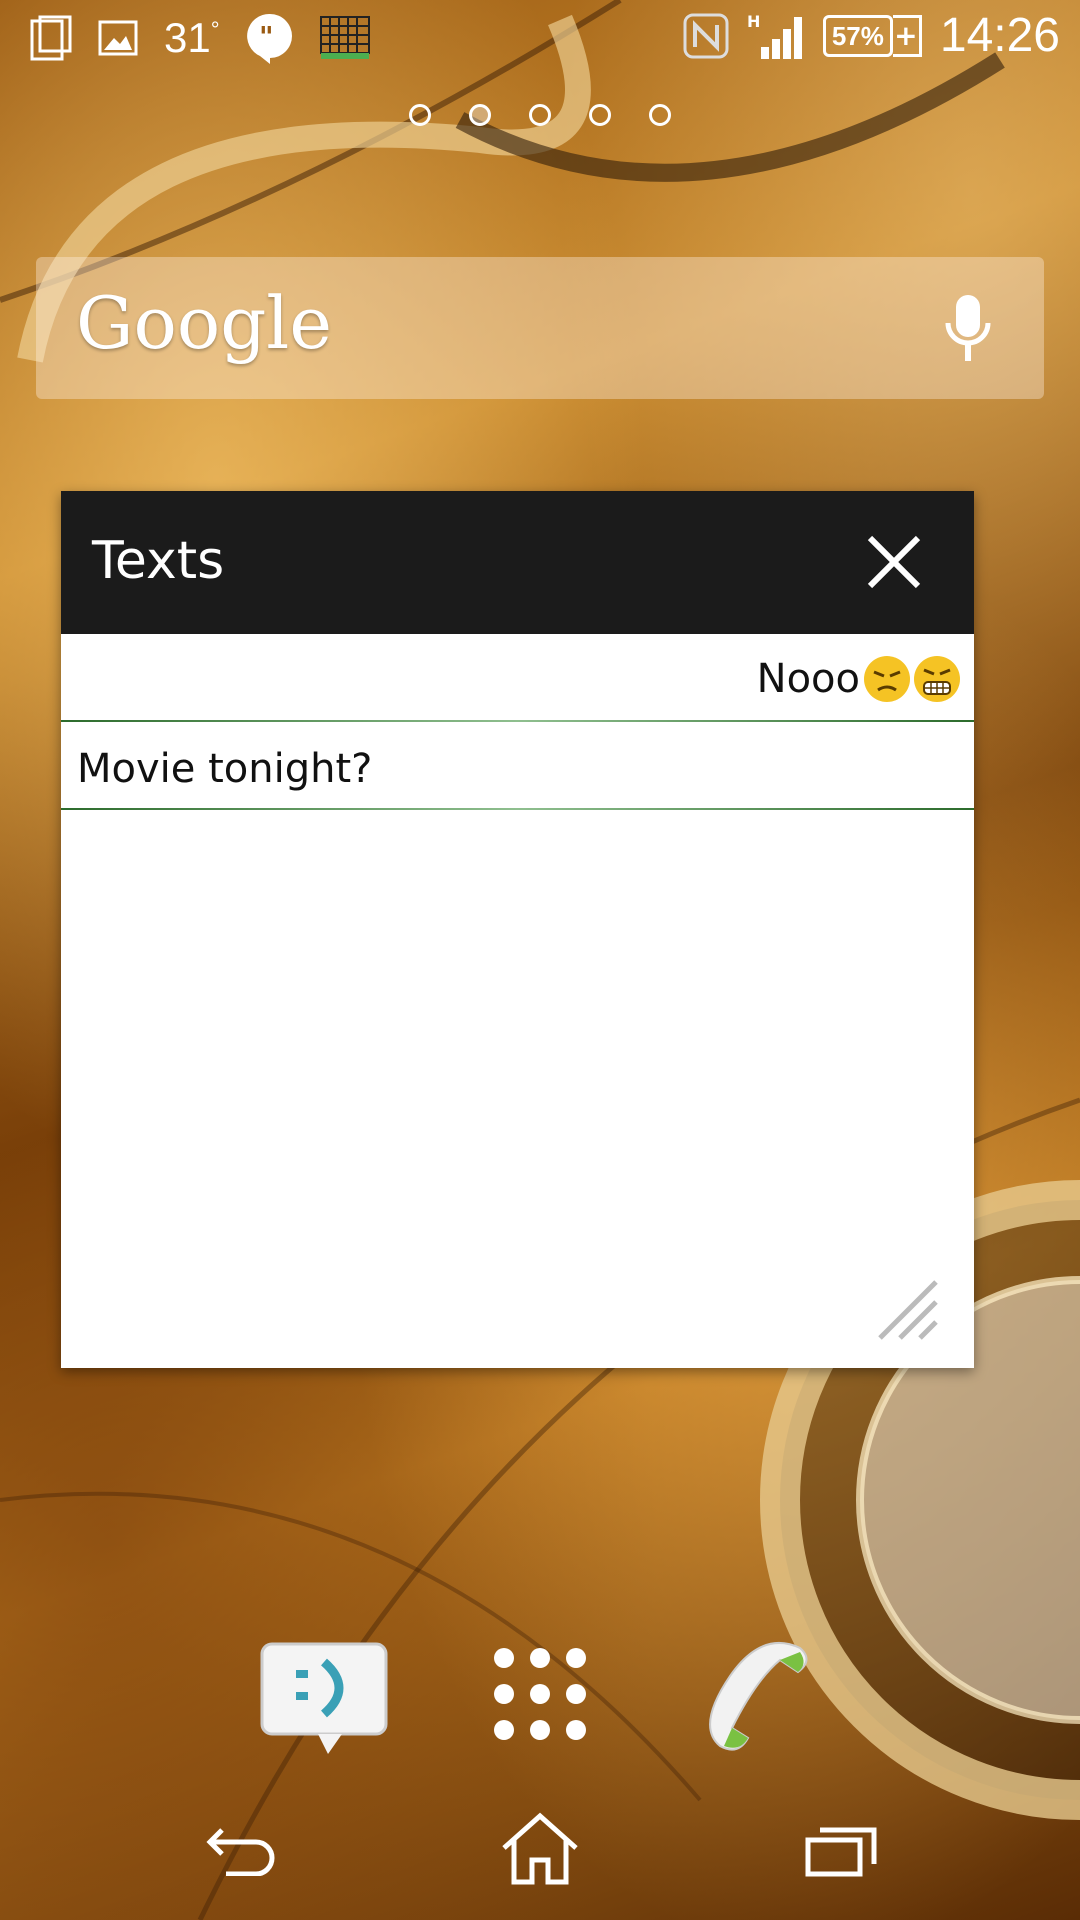  I want to click on message-row-incoming: Movie tonight?, so click(517, 766).